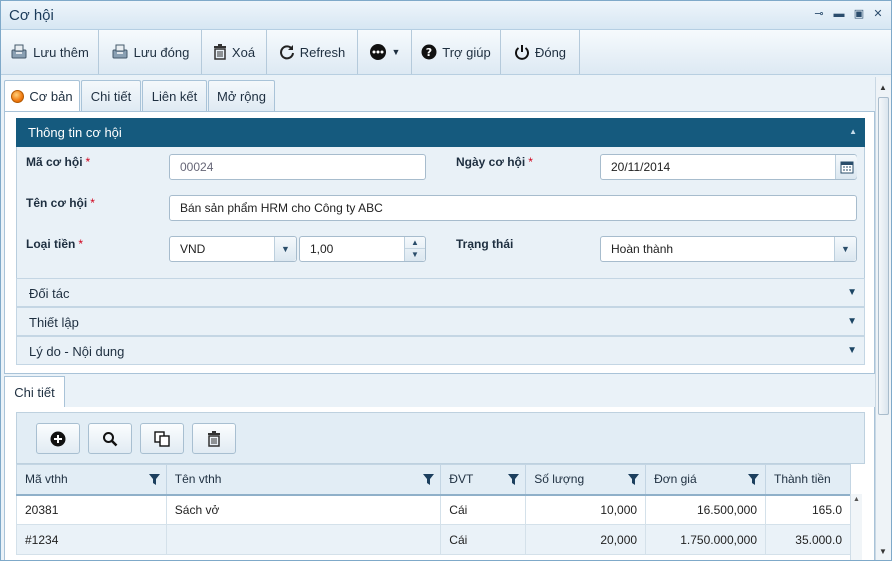 The width and height of the screenshot is (892, 561). What do you see at coordinates (883, 551) in the screenshot?
I see `scroll-down-icon: ▼` at bounding box center [883, 551].